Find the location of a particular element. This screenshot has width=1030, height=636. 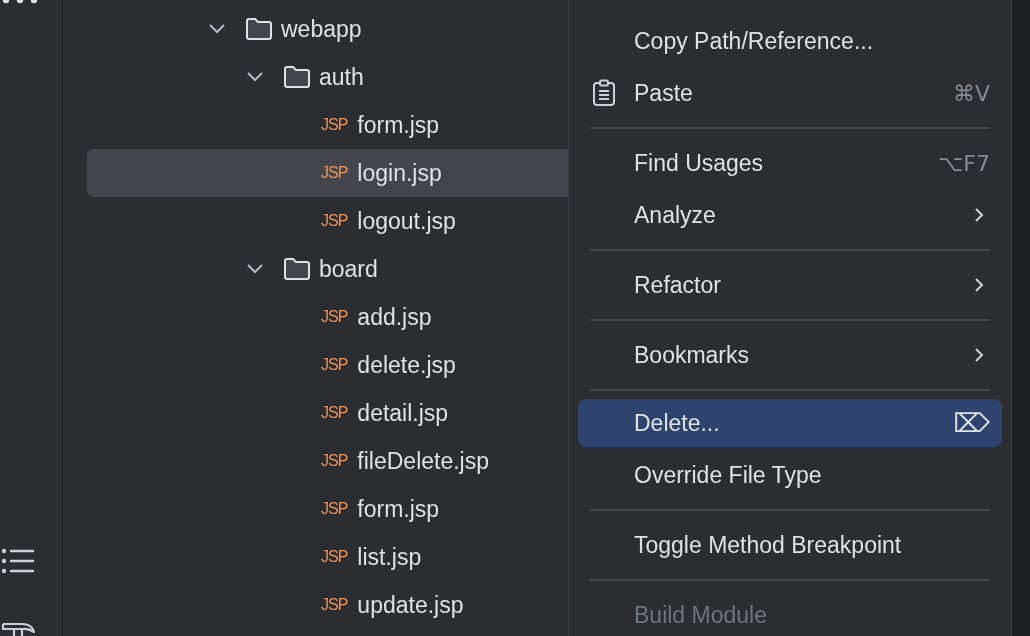

file-name: list.jsp is located at coordinates (389, 557).